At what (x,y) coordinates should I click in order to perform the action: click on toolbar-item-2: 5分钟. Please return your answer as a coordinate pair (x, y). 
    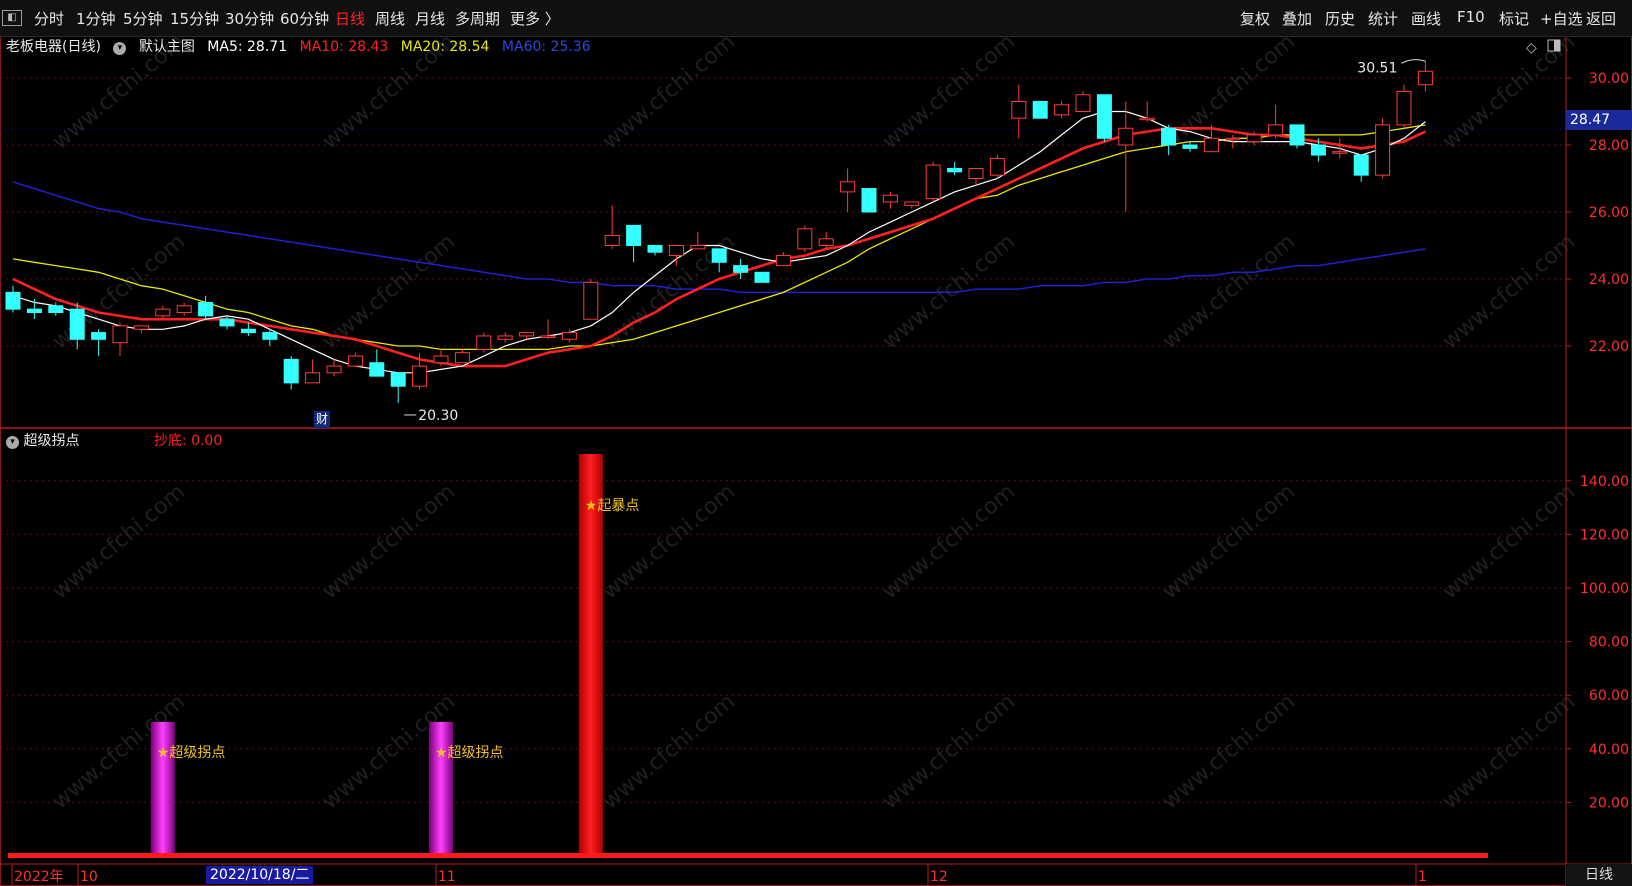
    Looking at the image, I should click on (143, 18).